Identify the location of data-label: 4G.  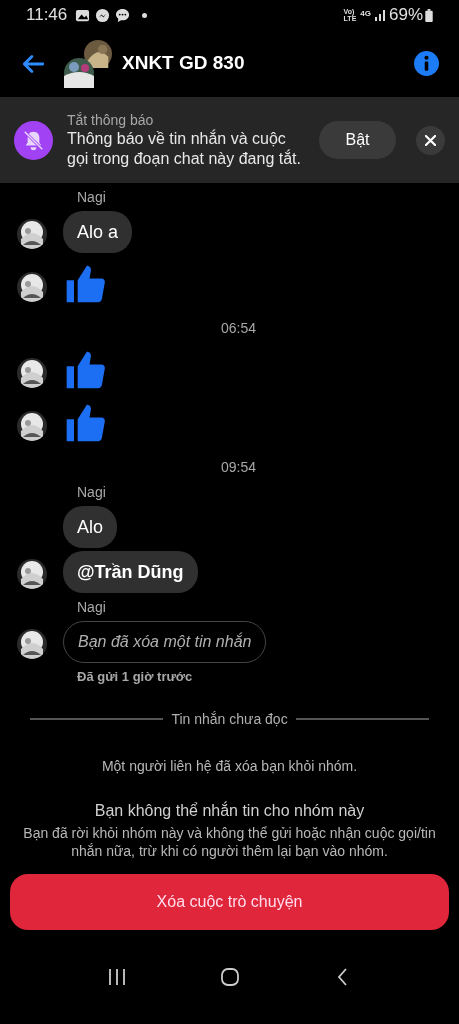
(365, 14).